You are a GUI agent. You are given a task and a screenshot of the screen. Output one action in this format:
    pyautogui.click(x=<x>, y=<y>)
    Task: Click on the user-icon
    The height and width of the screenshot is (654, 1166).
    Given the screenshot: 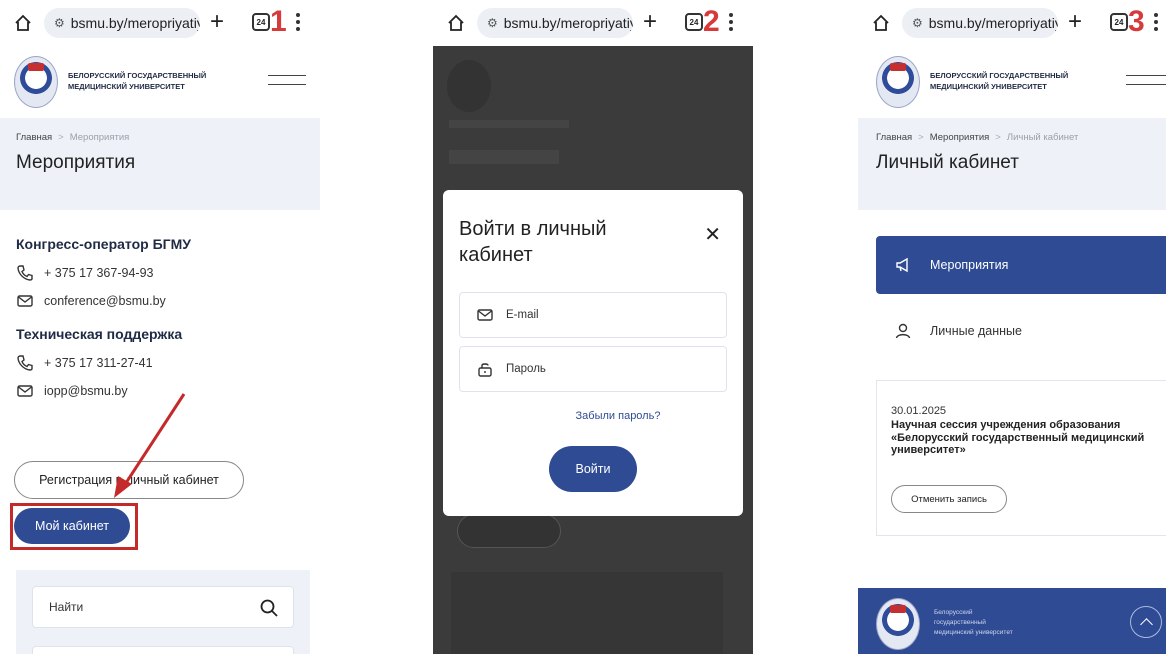 What is the action you would take?
    pyautogui.click(x=903, y=331)
    